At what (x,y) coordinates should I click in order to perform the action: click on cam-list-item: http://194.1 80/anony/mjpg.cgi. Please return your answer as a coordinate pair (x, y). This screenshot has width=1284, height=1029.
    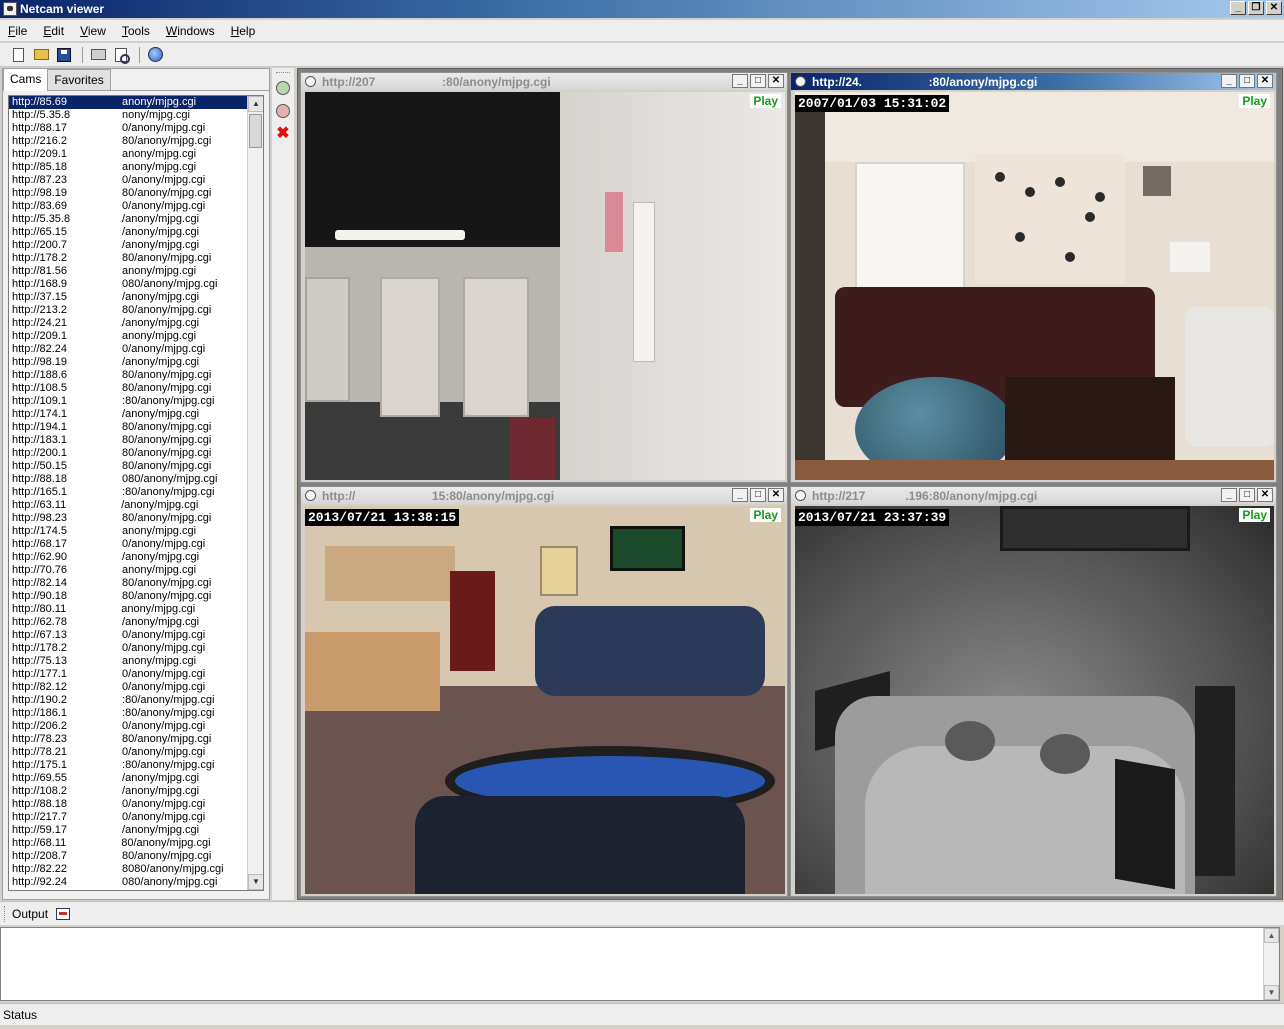
    Looking at the image, I should click on (128, 427).